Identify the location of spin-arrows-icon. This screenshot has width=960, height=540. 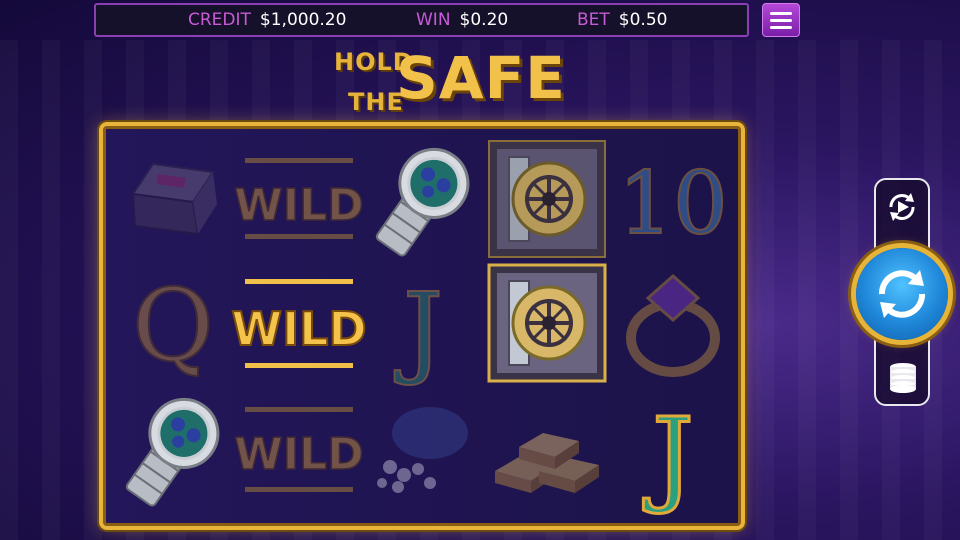
(902, 294).